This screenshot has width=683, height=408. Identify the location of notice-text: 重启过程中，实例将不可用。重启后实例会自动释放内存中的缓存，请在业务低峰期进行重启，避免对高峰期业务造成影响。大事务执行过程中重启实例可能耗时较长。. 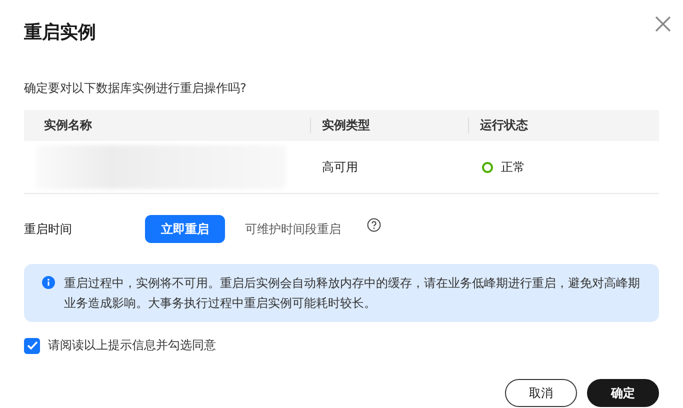
(352, 293).